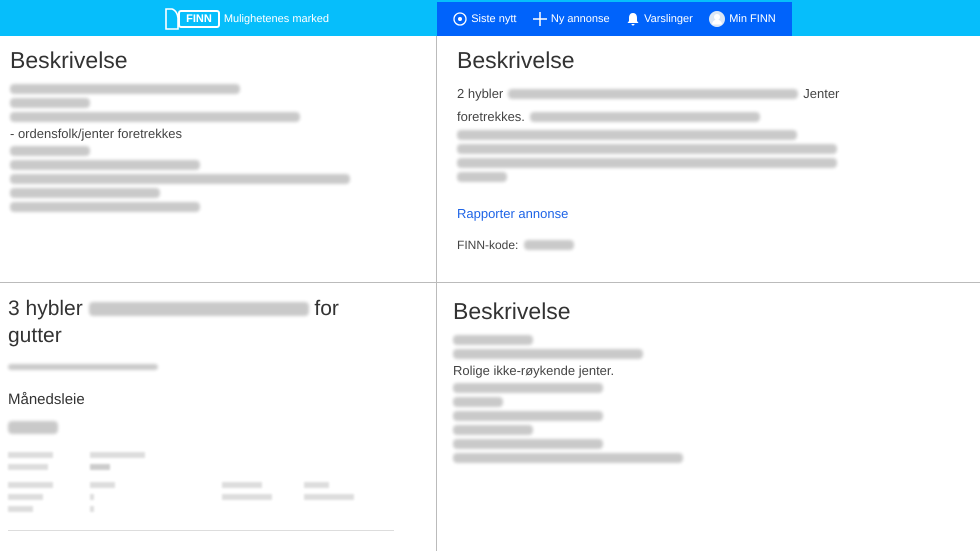 The image size is (980, 551). Describe the element at coordinates (480, 94) in the screenshot. I see `text: 2 hybler` at that location.